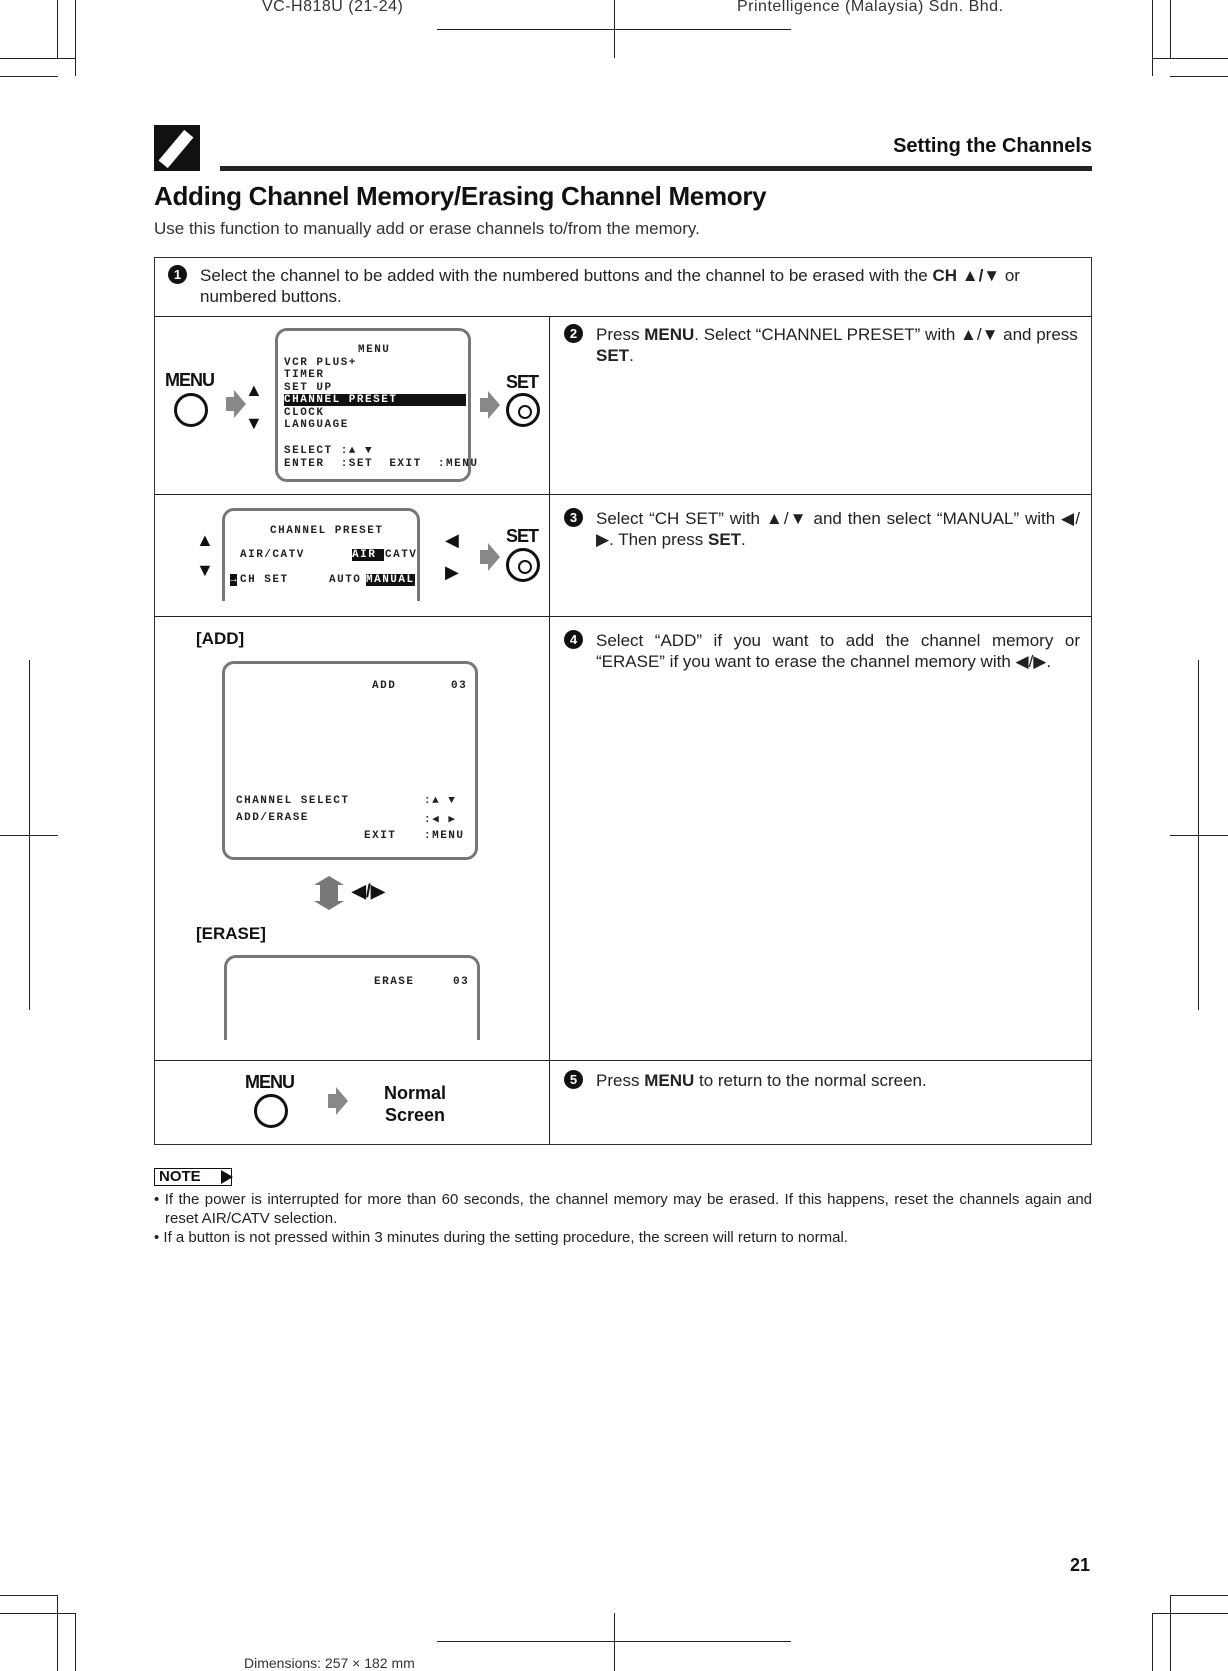  What do you see at coordinates (177, 148) in the screenshot?
I see `pencil-icon` at bounding box center [177, 148].